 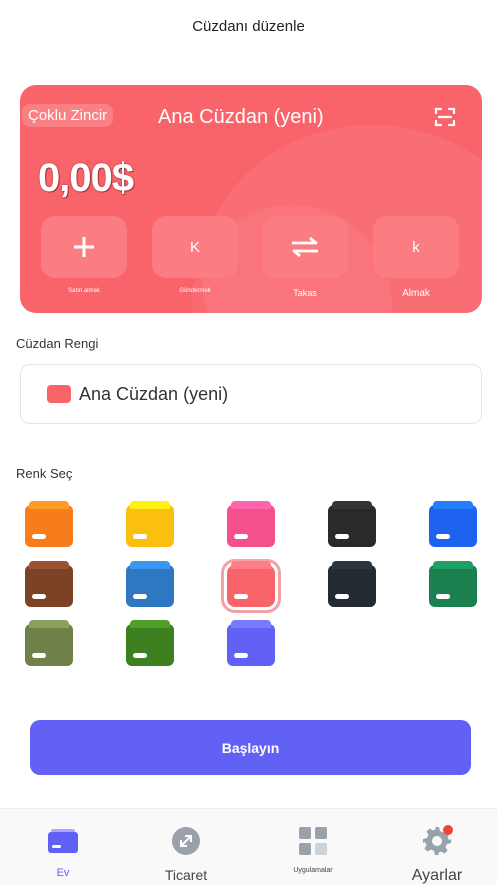 I want to click on scan-icon, so click(x=445, y=117).